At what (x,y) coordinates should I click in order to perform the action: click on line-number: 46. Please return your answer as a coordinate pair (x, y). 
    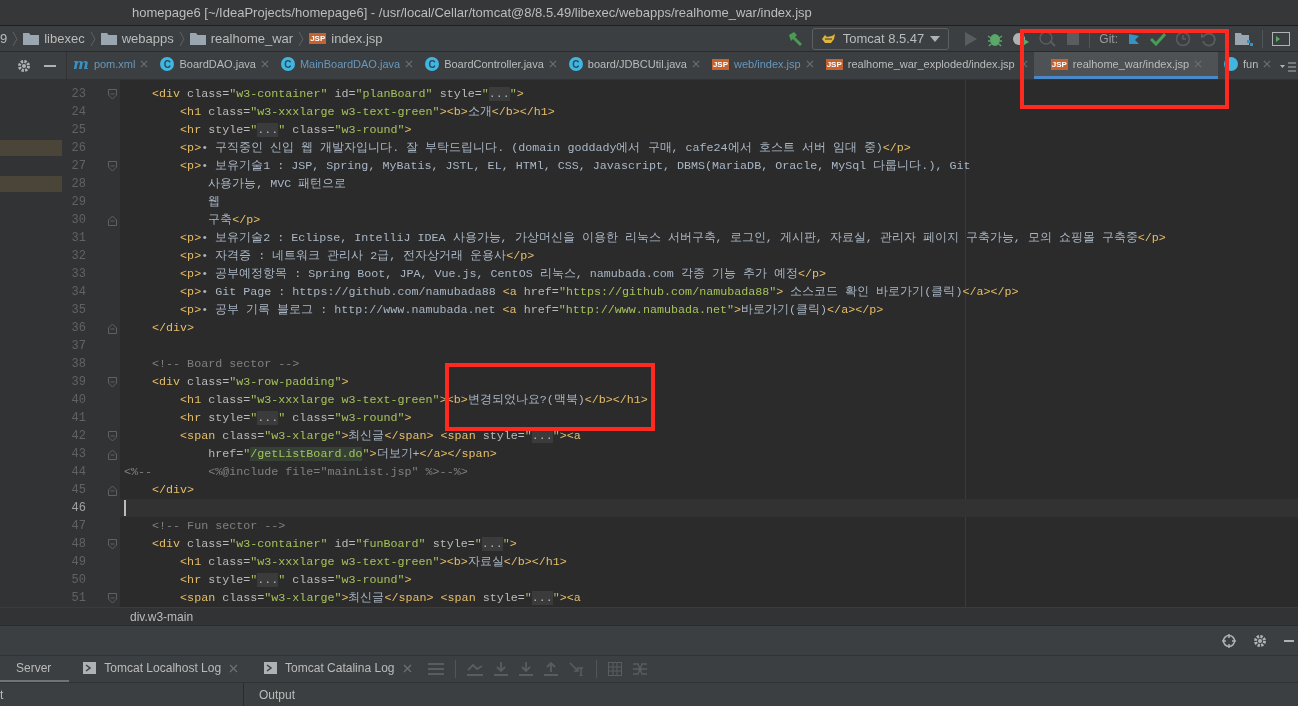
    Looking at the image, I should click on (78, 508).